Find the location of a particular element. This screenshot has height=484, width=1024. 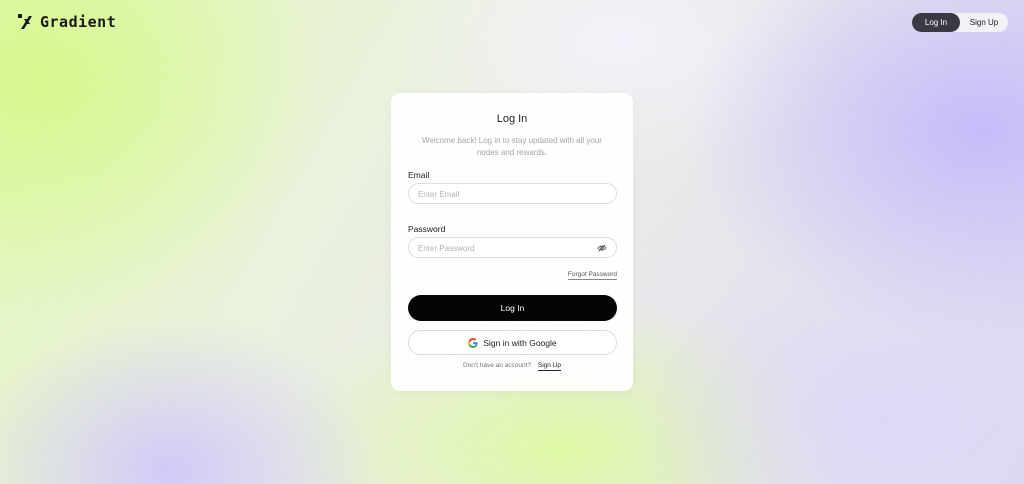

auth-toggle: Log In Sign Up is located at coordinates (960, 22).